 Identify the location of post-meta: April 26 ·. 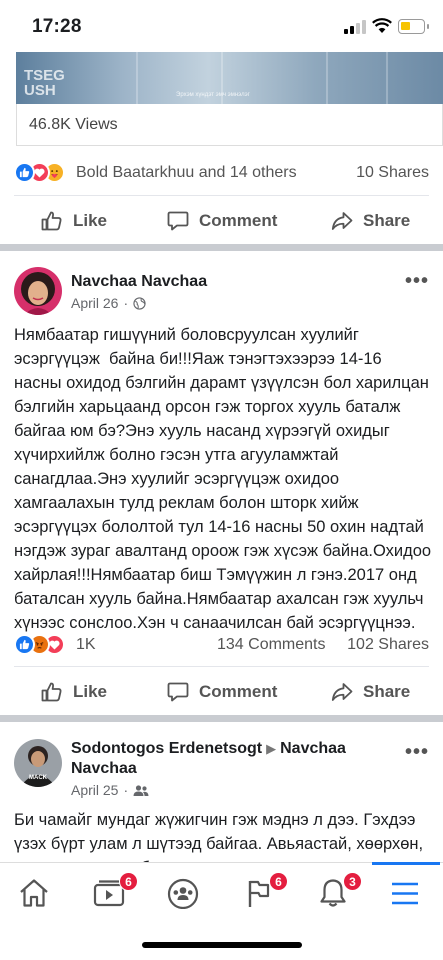
(108, 303).